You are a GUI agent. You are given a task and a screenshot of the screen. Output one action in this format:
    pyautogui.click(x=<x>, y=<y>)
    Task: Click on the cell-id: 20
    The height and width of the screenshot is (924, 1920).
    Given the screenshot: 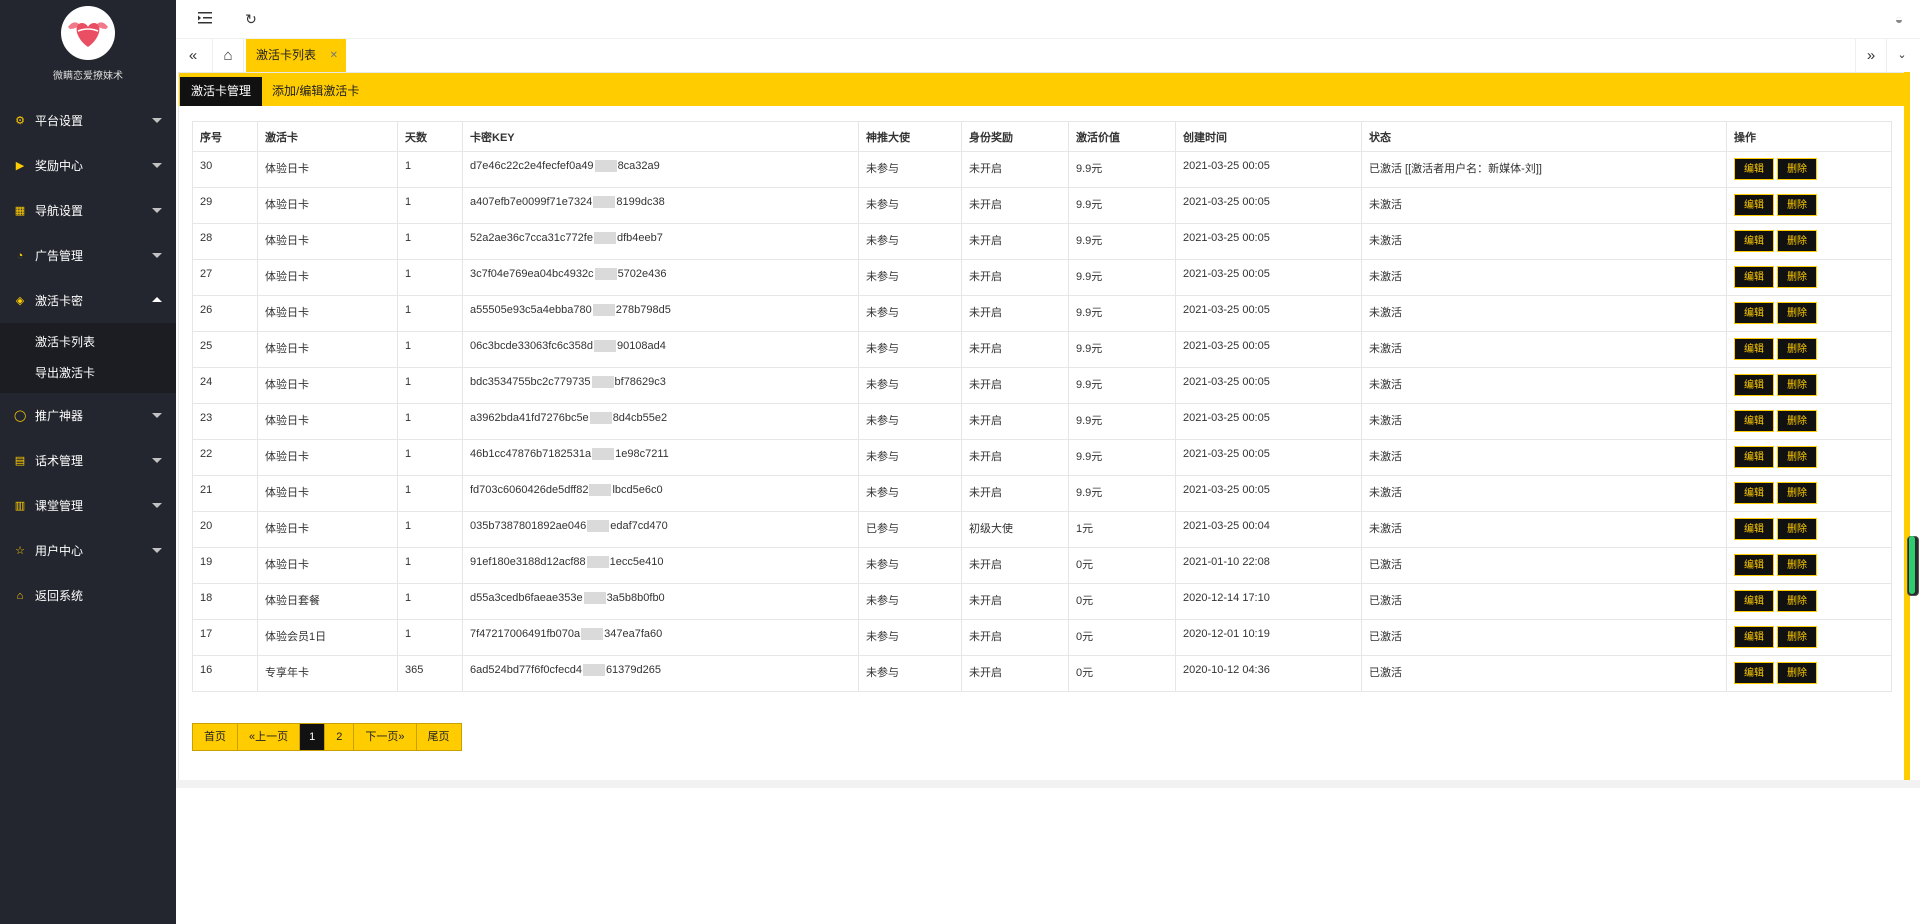 What is the action you would take?
    pyautogui.click(x=225, y=529)
    